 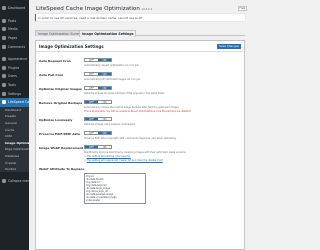 I want to click on sidebar-item-pages: Pages, so click(x=14, y=38).